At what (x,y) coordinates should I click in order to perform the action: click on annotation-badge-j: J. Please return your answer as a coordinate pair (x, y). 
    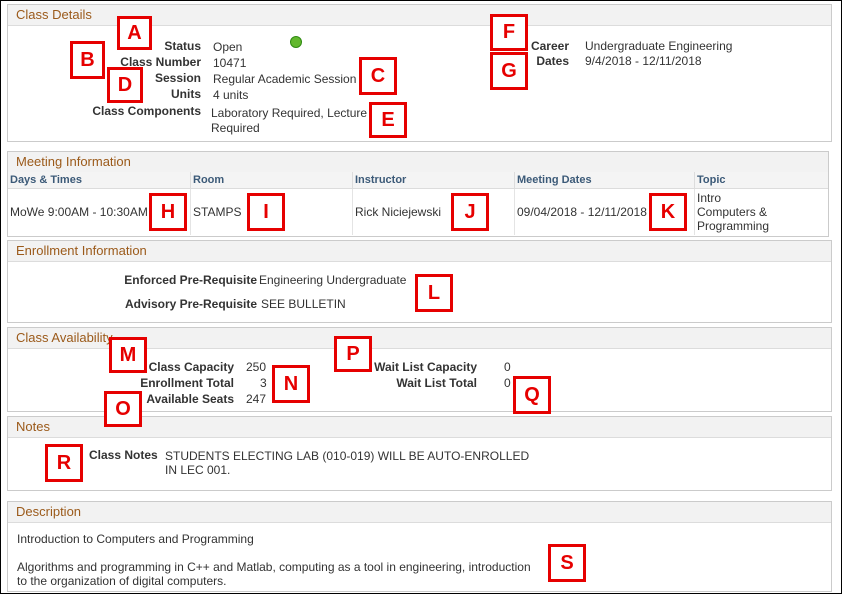
    Looking at the image, I should click on (470, 212).